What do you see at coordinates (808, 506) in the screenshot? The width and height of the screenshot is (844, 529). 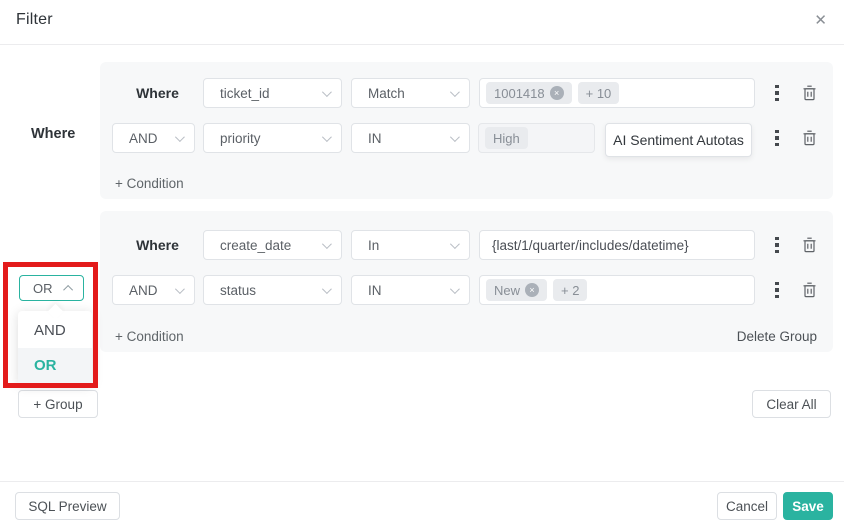 I see `save-button: Save` at bounding box center [808, 506].